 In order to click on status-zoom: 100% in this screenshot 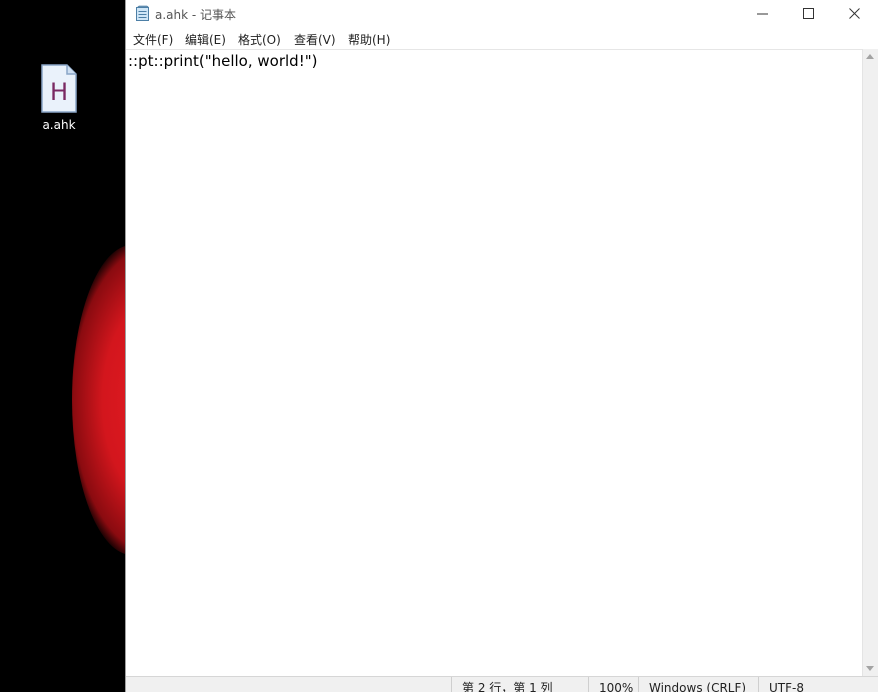, I will do `click(613, 684)`.